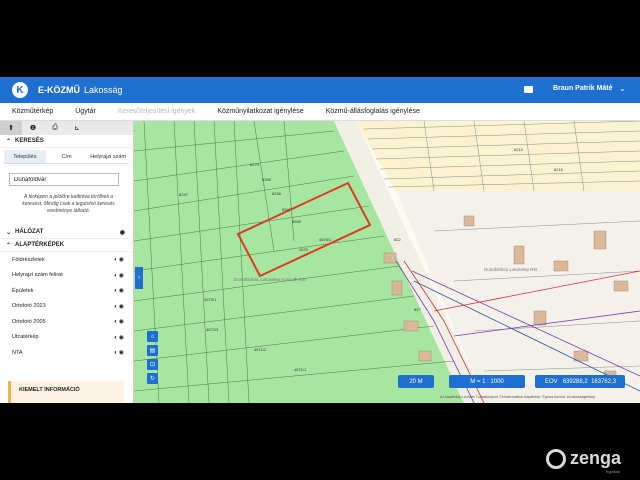  I want to click on print-icon: ⎙, so click(55, 128).